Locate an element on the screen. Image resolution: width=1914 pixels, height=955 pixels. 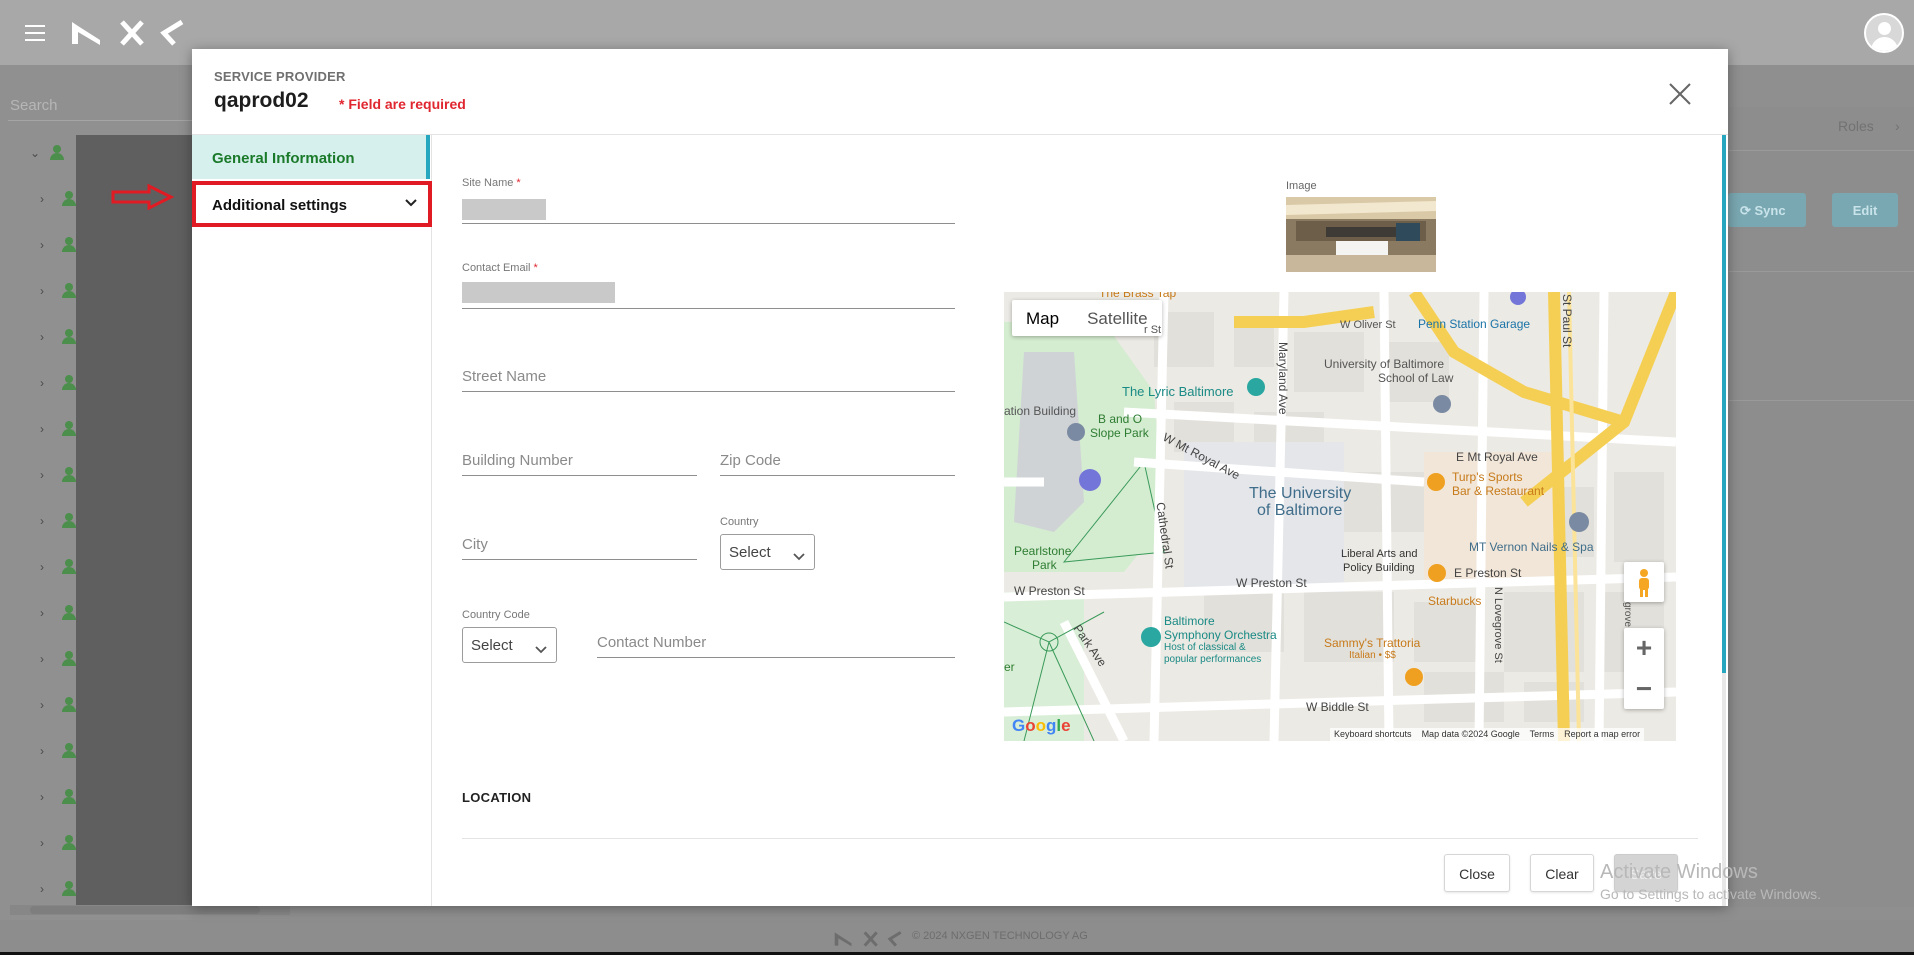
required-star: * is located at coordinates (518, 183).